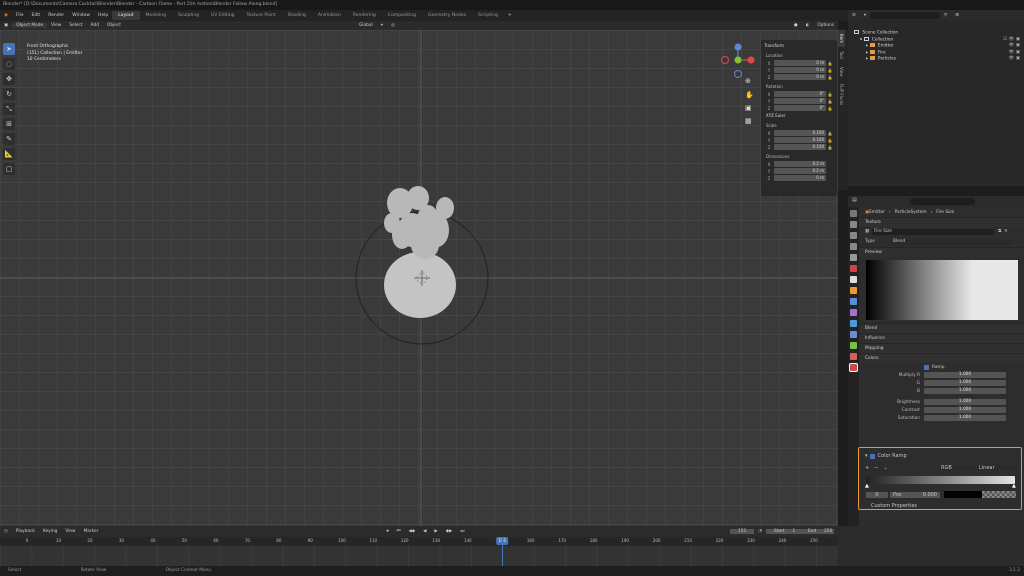 This screenshot has height=576, width=1024. Describe the element at coordinates (510, 15) in the screenshot. I see `add-workspace-icon: +` at that location.